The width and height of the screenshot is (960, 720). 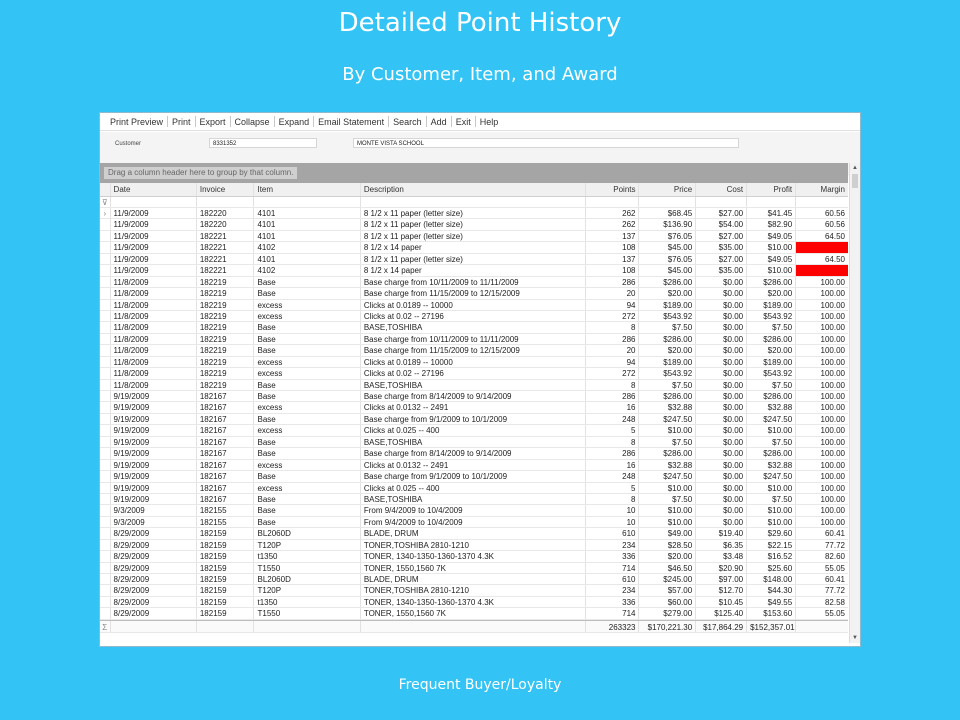 What do you see at coordinates (613, 213) in the screenshot?
I see `cell-points: 262` at bounding box center [613, 213].